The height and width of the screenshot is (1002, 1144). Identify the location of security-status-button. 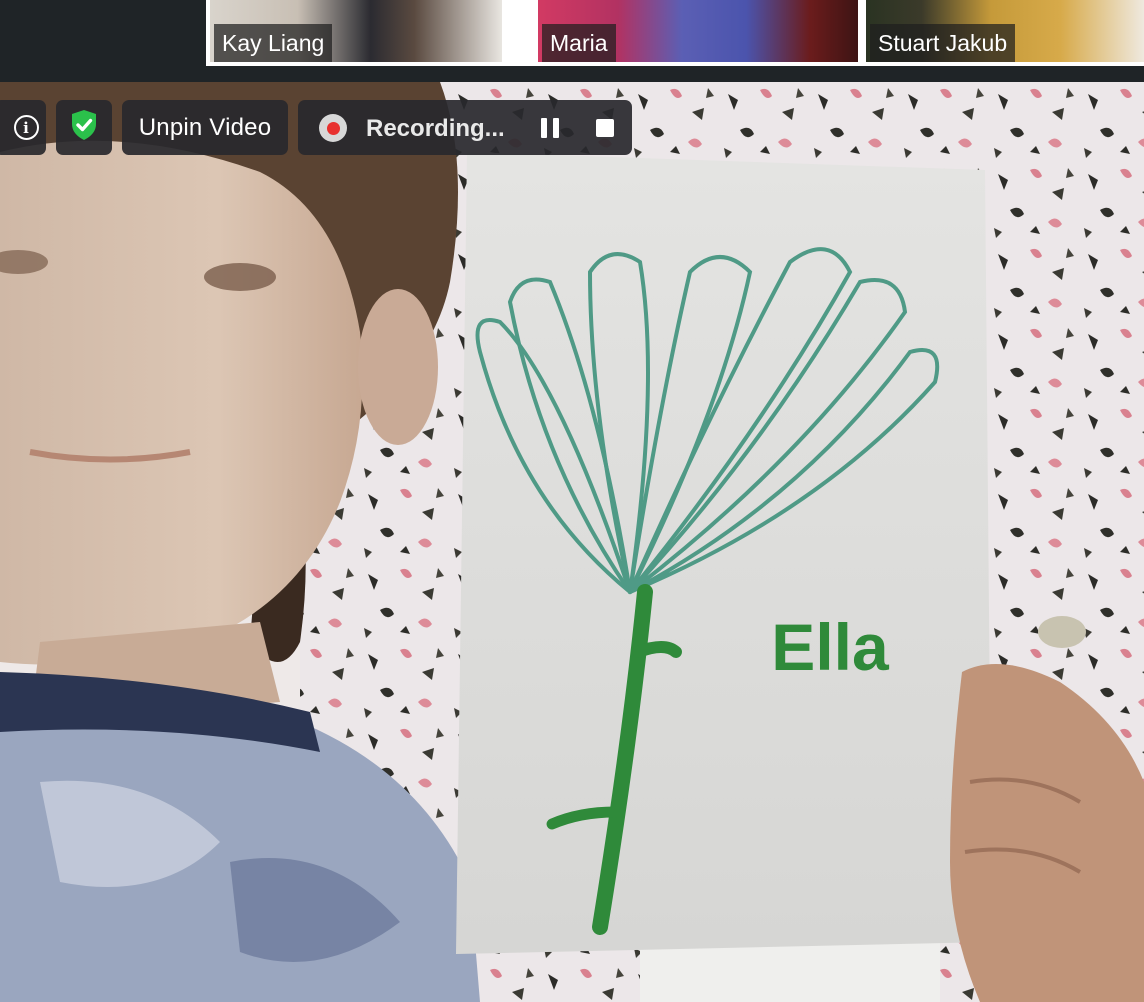
(84, 127).